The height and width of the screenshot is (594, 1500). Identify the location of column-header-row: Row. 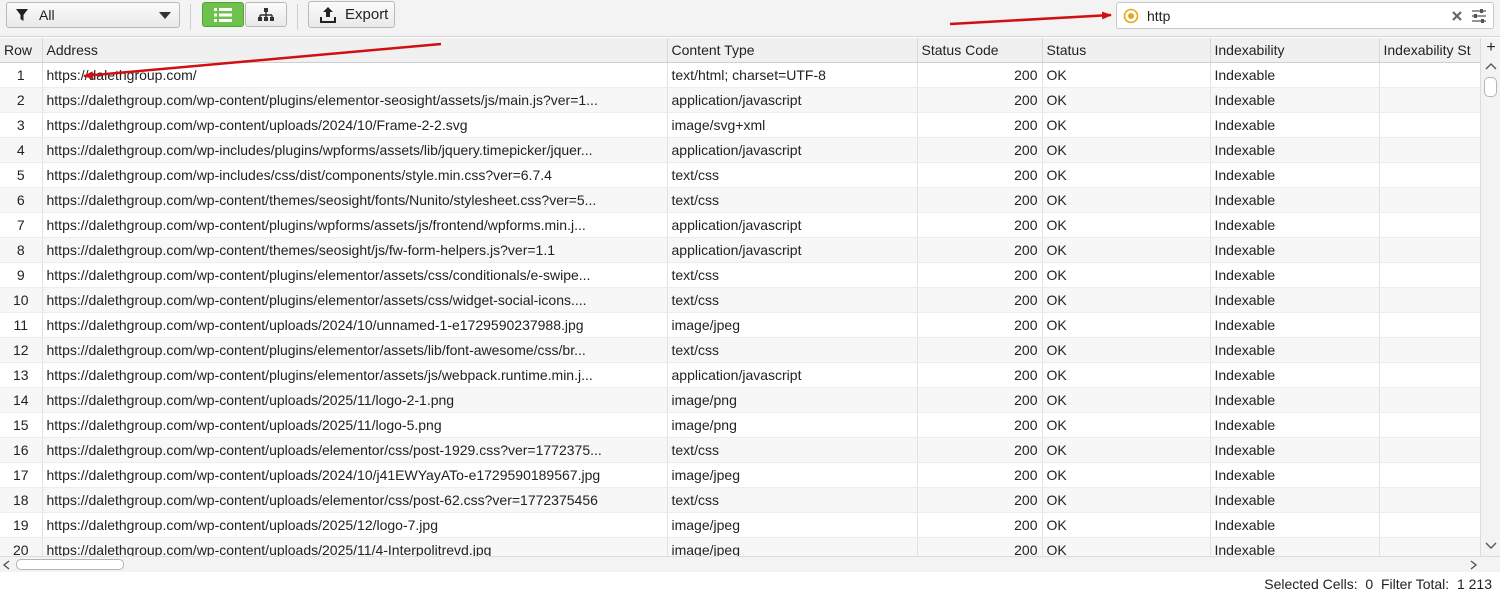
(21, 50).